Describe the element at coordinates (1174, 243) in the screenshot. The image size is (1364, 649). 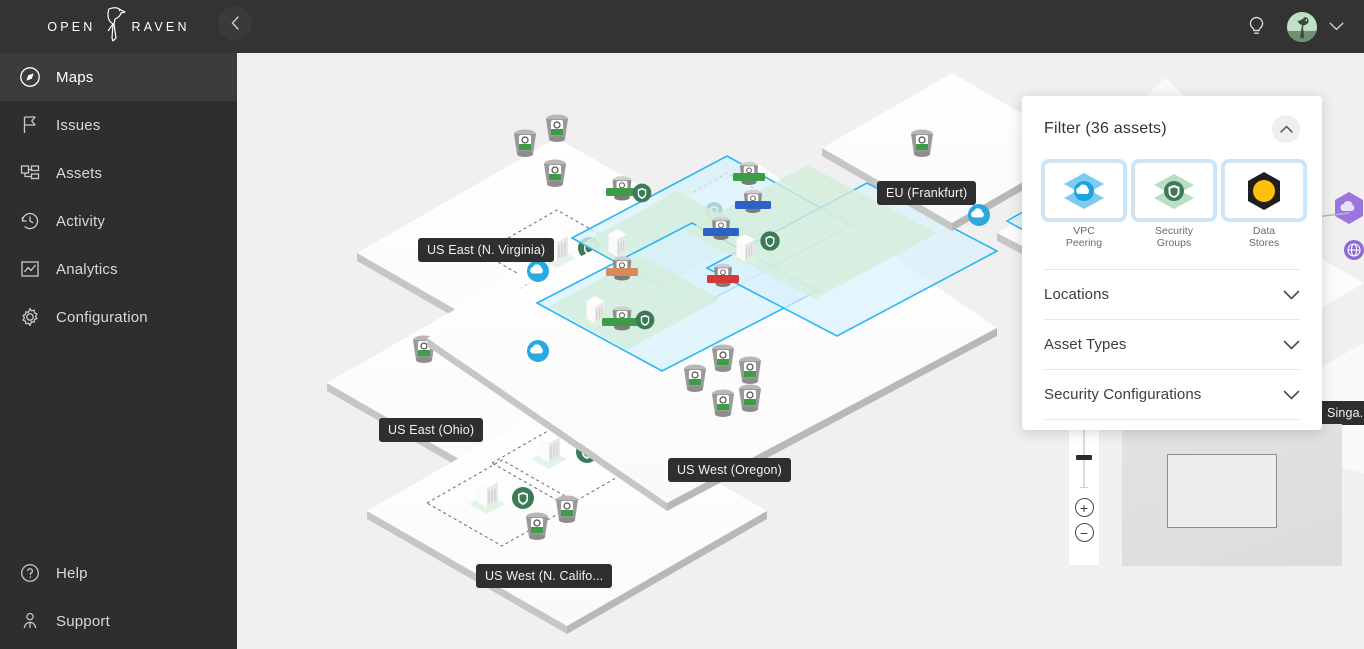
I see `security-groups-label-line2: Groups` at that location.